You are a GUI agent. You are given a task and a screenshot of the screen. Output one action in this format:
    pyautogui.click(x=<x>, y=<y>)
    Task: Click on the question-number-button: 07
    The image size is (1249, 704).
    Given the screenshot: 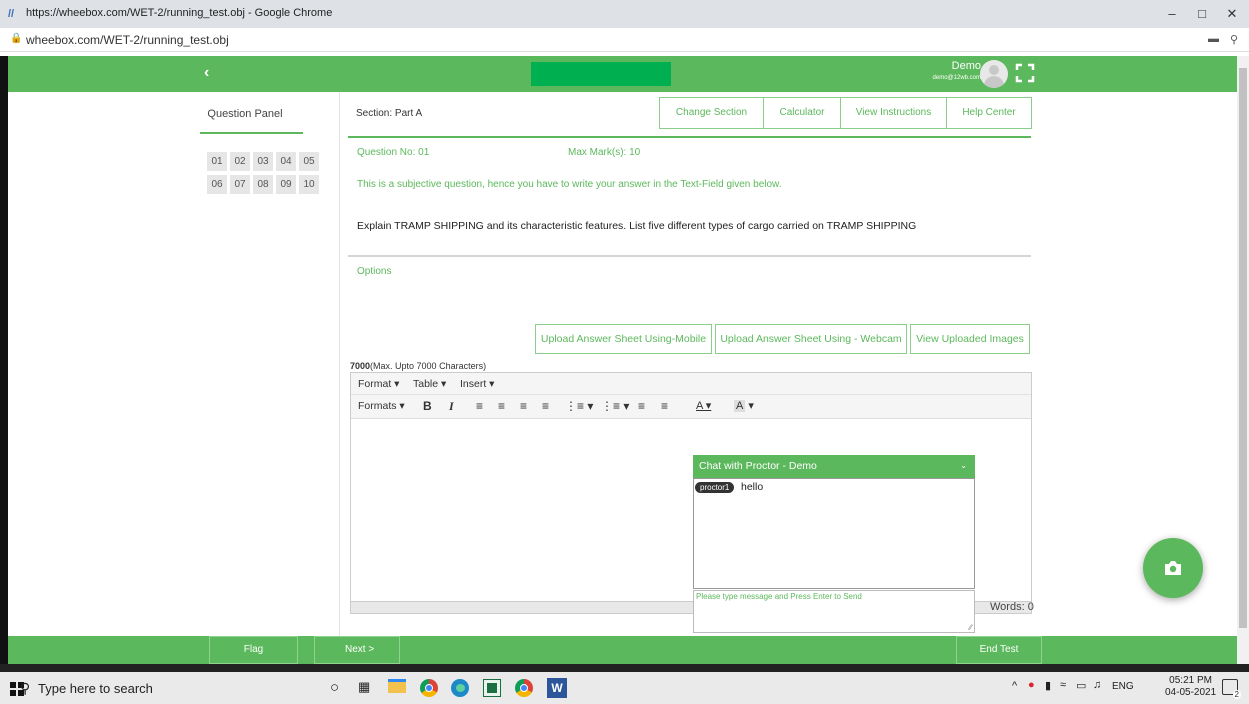 What is the action you would take?
    pyautogui.click(x=240, y=184)
    